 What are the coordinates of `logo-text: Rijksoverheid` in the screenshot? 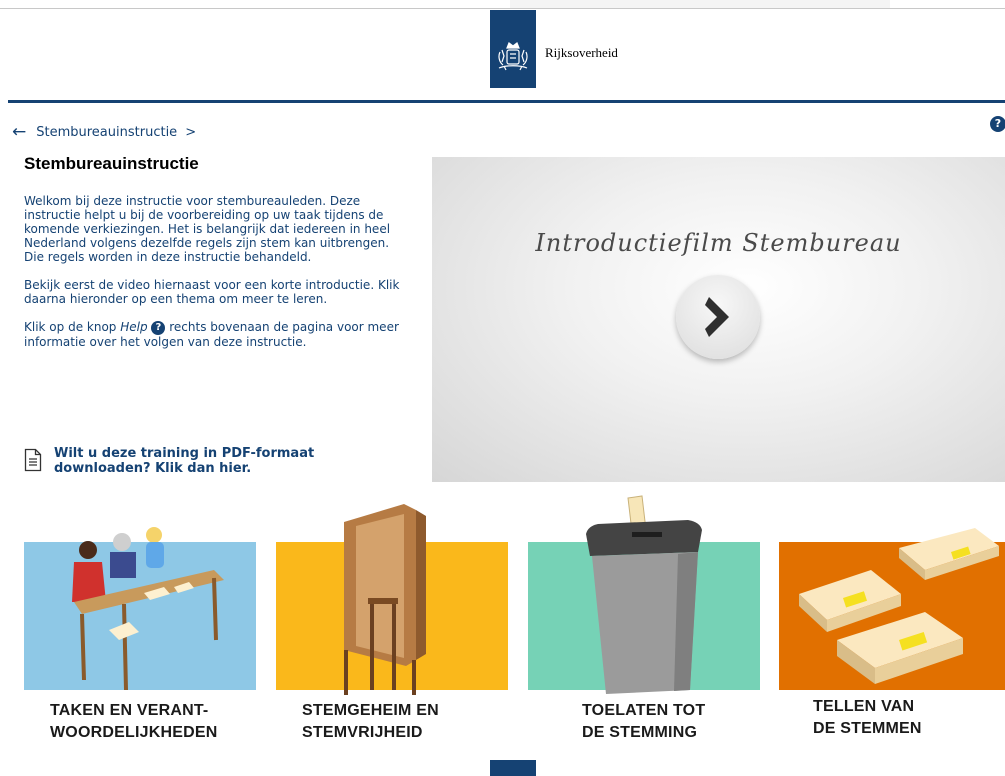 It's located at (581, 52).